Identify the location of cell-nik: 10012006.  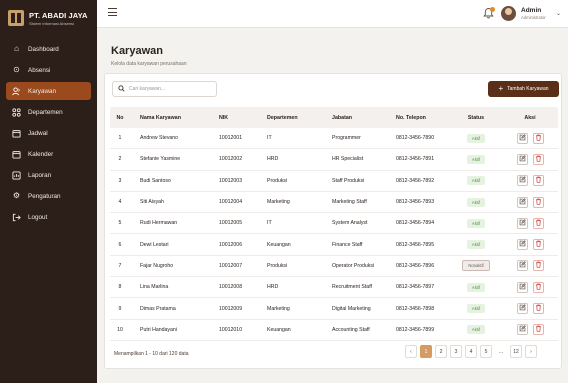
(231, 244).